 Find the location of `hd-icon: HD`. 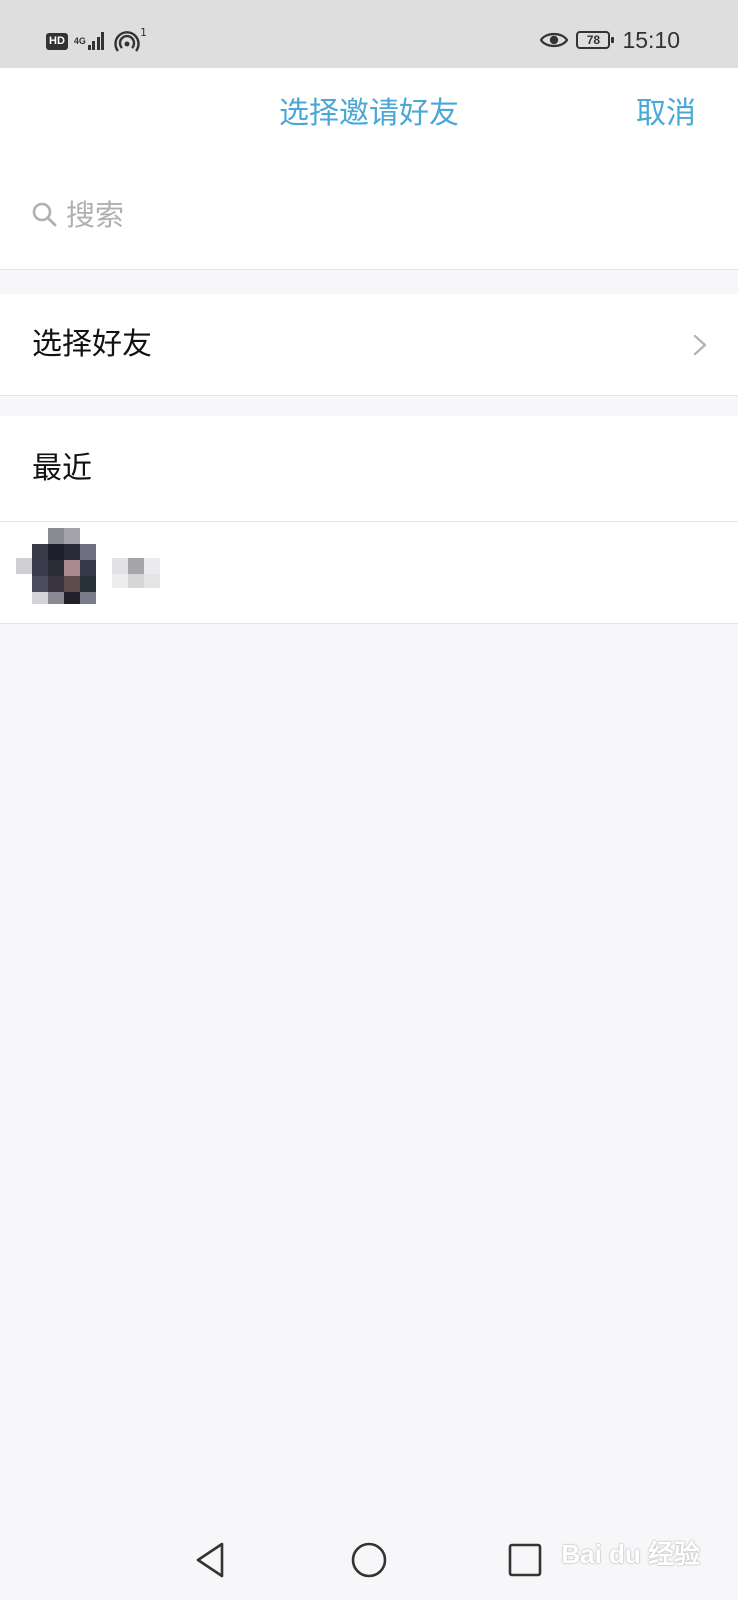

hd-icon: HD is located at coordinates (57, 41).